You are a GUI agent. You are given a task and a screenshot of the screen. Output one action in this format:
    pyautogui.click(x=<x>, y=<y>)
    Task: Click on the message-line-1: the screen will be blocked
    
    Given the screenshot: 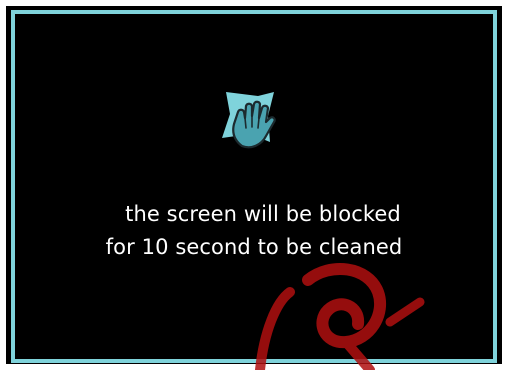 What is the action you would take?
    pyautogui.click(x=263, y=214)
    